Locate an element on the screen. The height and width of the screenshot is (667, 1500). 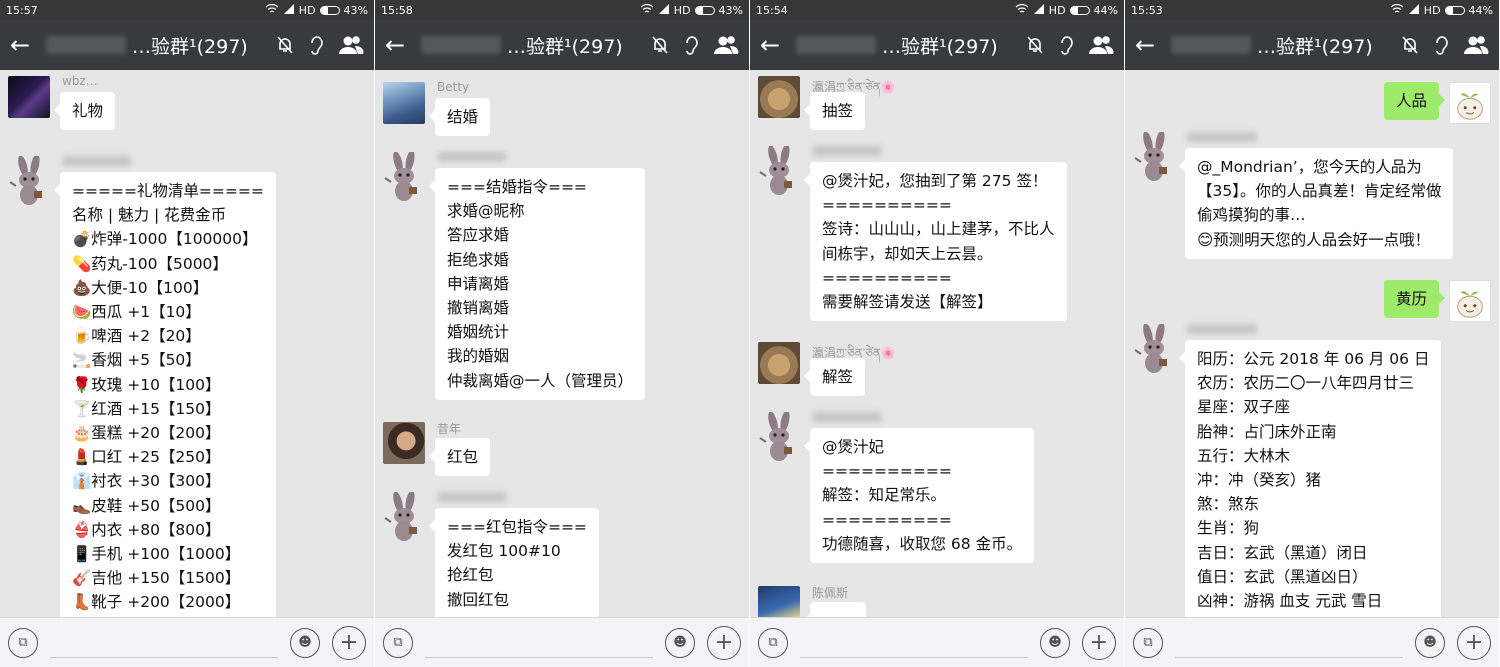
status-time: 15:54 is located at coordinates (772, 10).